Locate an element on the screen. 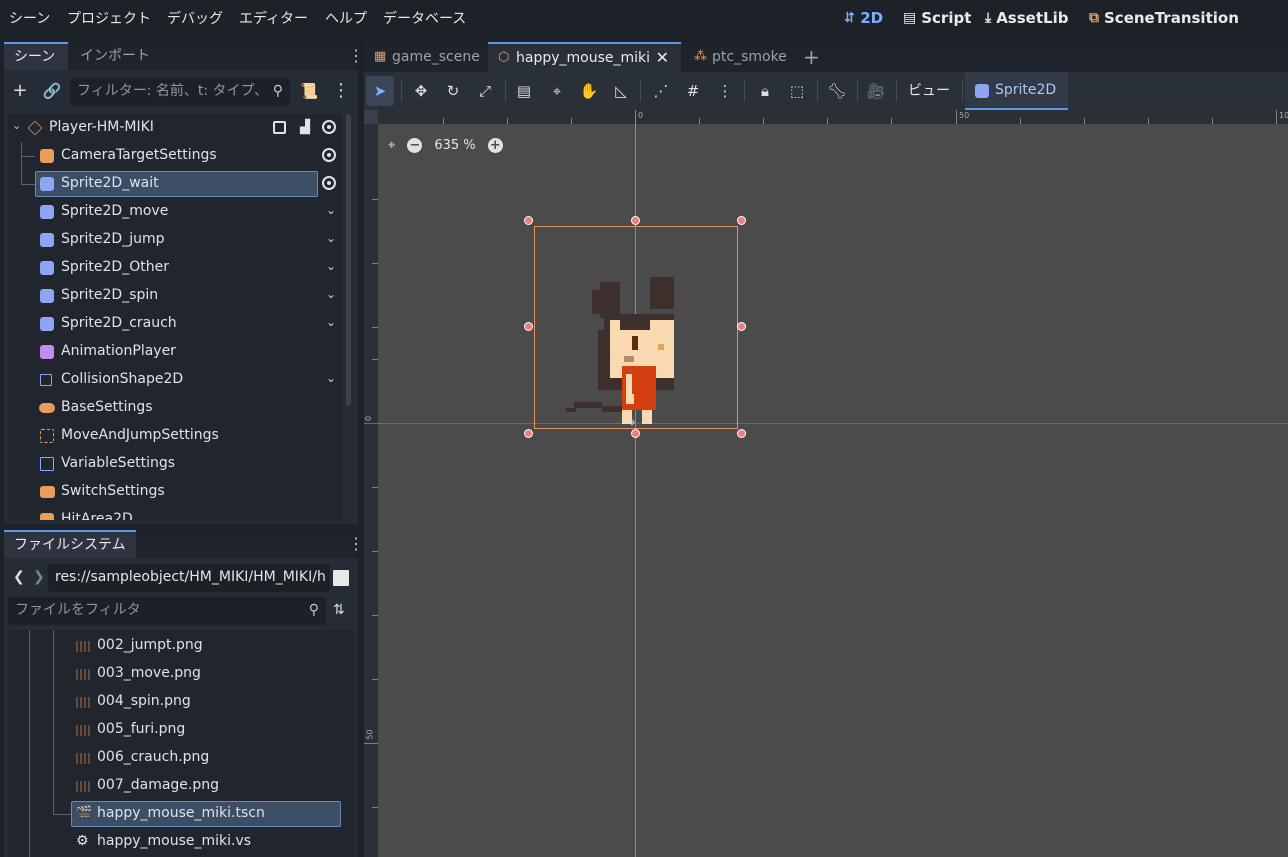 The width and height of the screenshot is (1288, 857). menu-debug: デバッグ is located at coordinates (195, 18).